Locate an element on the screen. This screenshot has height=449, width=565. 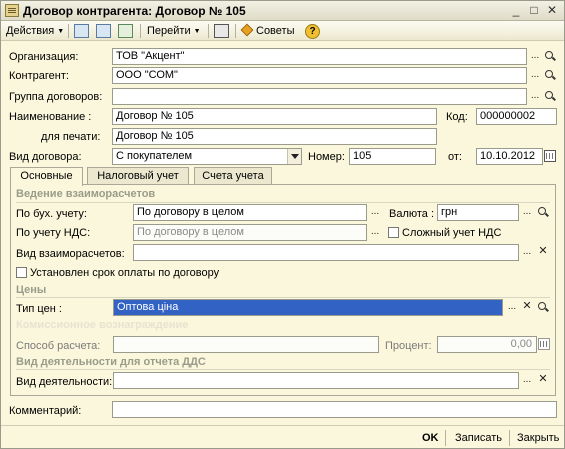
payment-term-checkbox is located at coordinates (21, 272).